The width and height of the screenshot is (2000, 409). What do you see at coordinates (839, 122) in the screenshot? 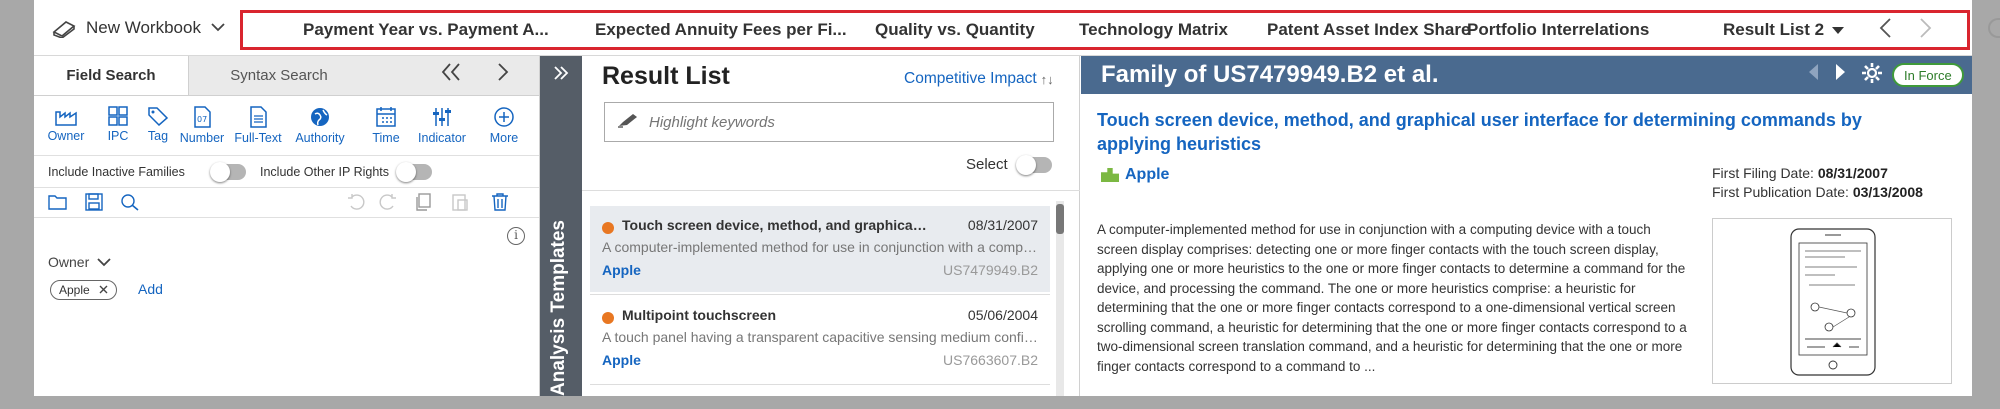
I see `highlight-keywords-input` at bounding box center [839, 122].